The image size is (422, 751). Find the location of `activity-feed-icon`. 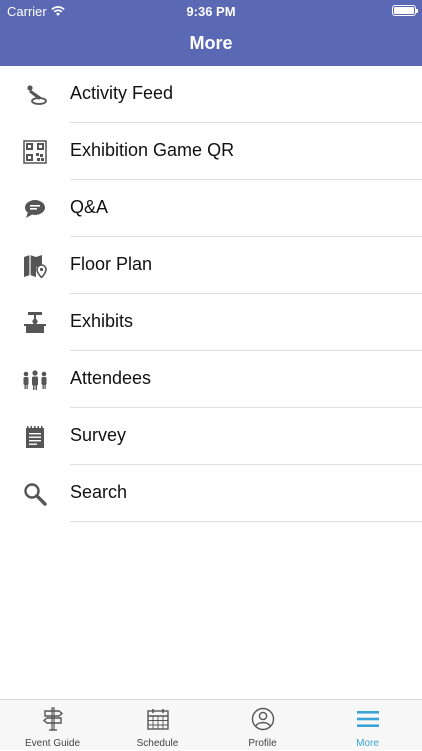

activity-feed-icon is located at coordinates (35, 95).